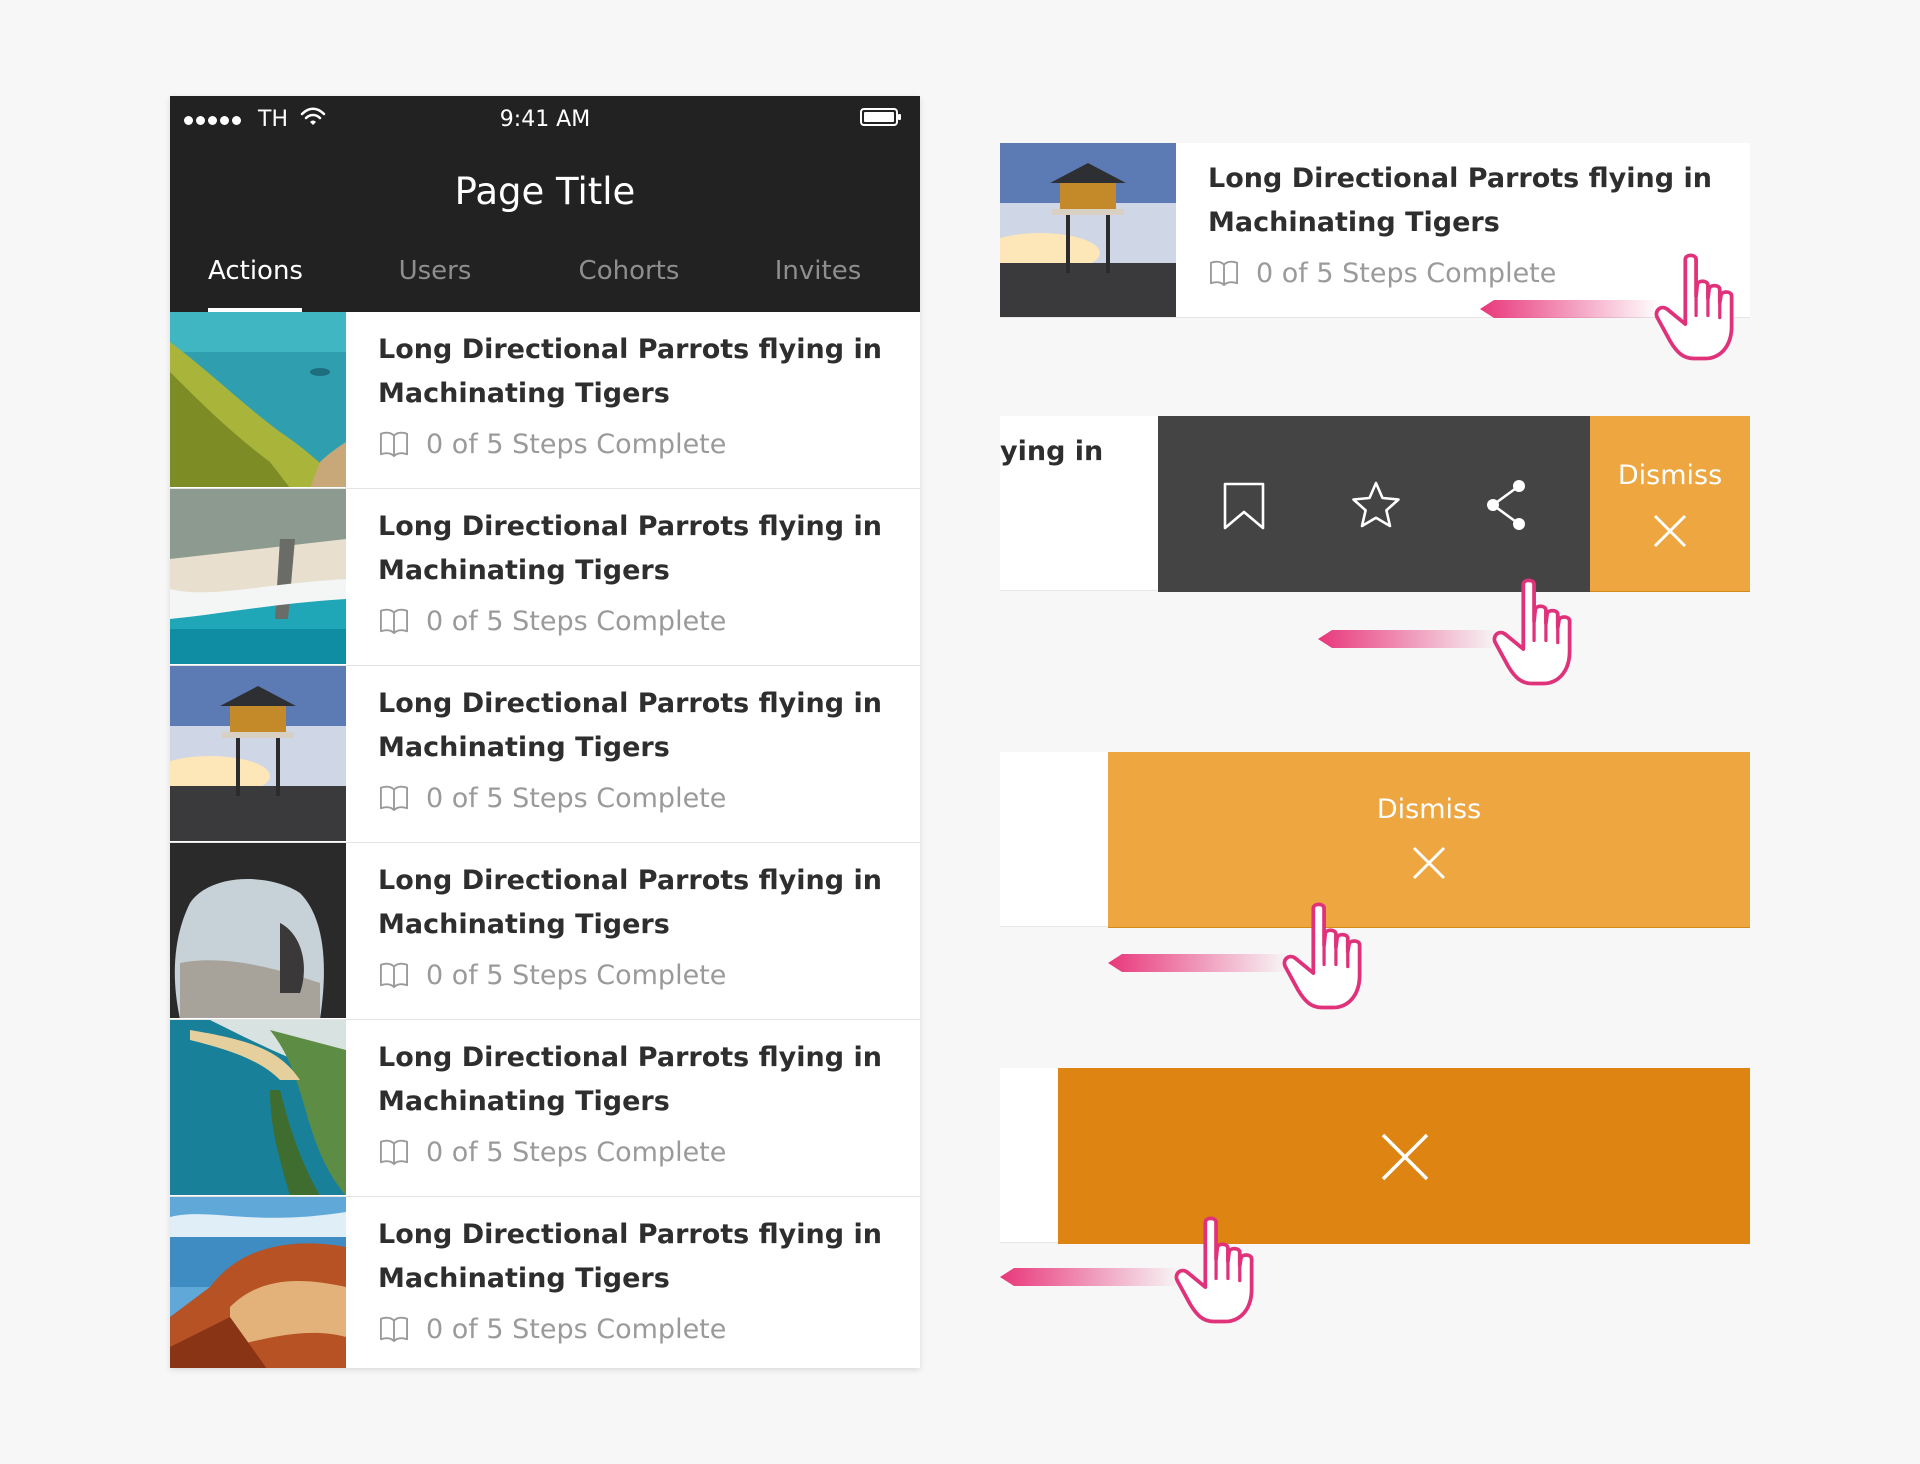 This screenshot has width=1920, height=1464. I want to click on star-icon, so click(1376, 505).